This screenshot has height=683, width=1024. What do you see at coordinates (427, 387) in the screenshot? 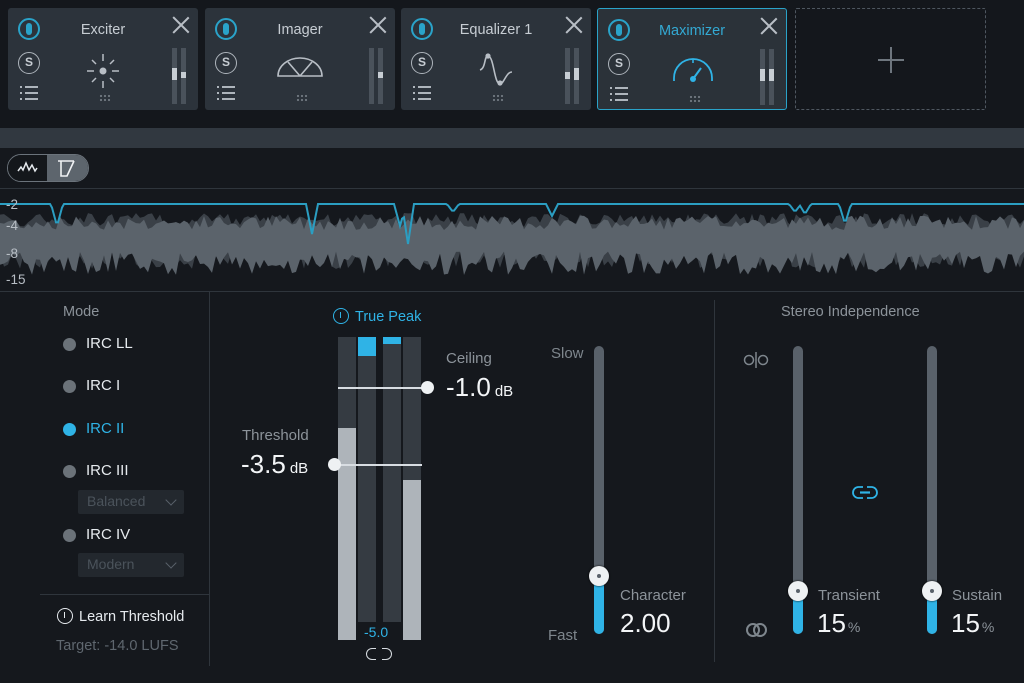
I see `ceiling-handle` at bounding box center [427, 387].